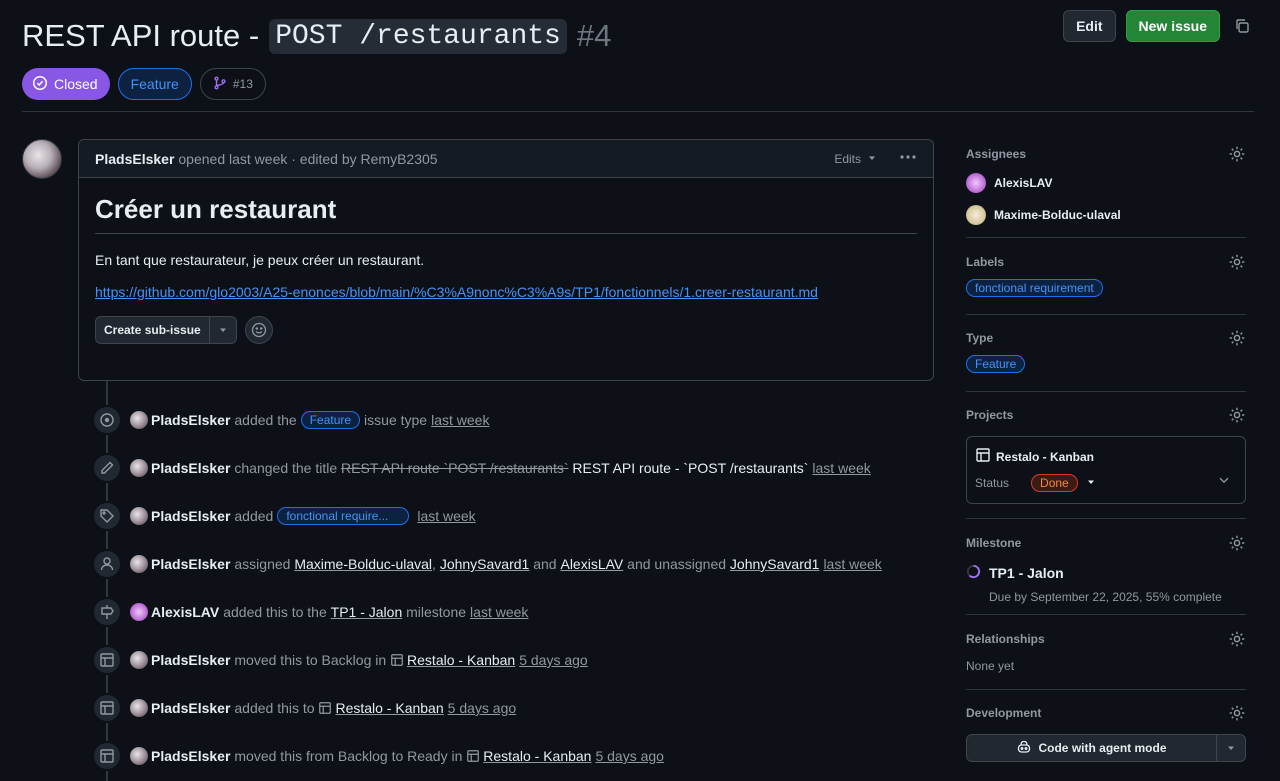  I want to click on linked-pr-badge: #13, so click(232, 84).